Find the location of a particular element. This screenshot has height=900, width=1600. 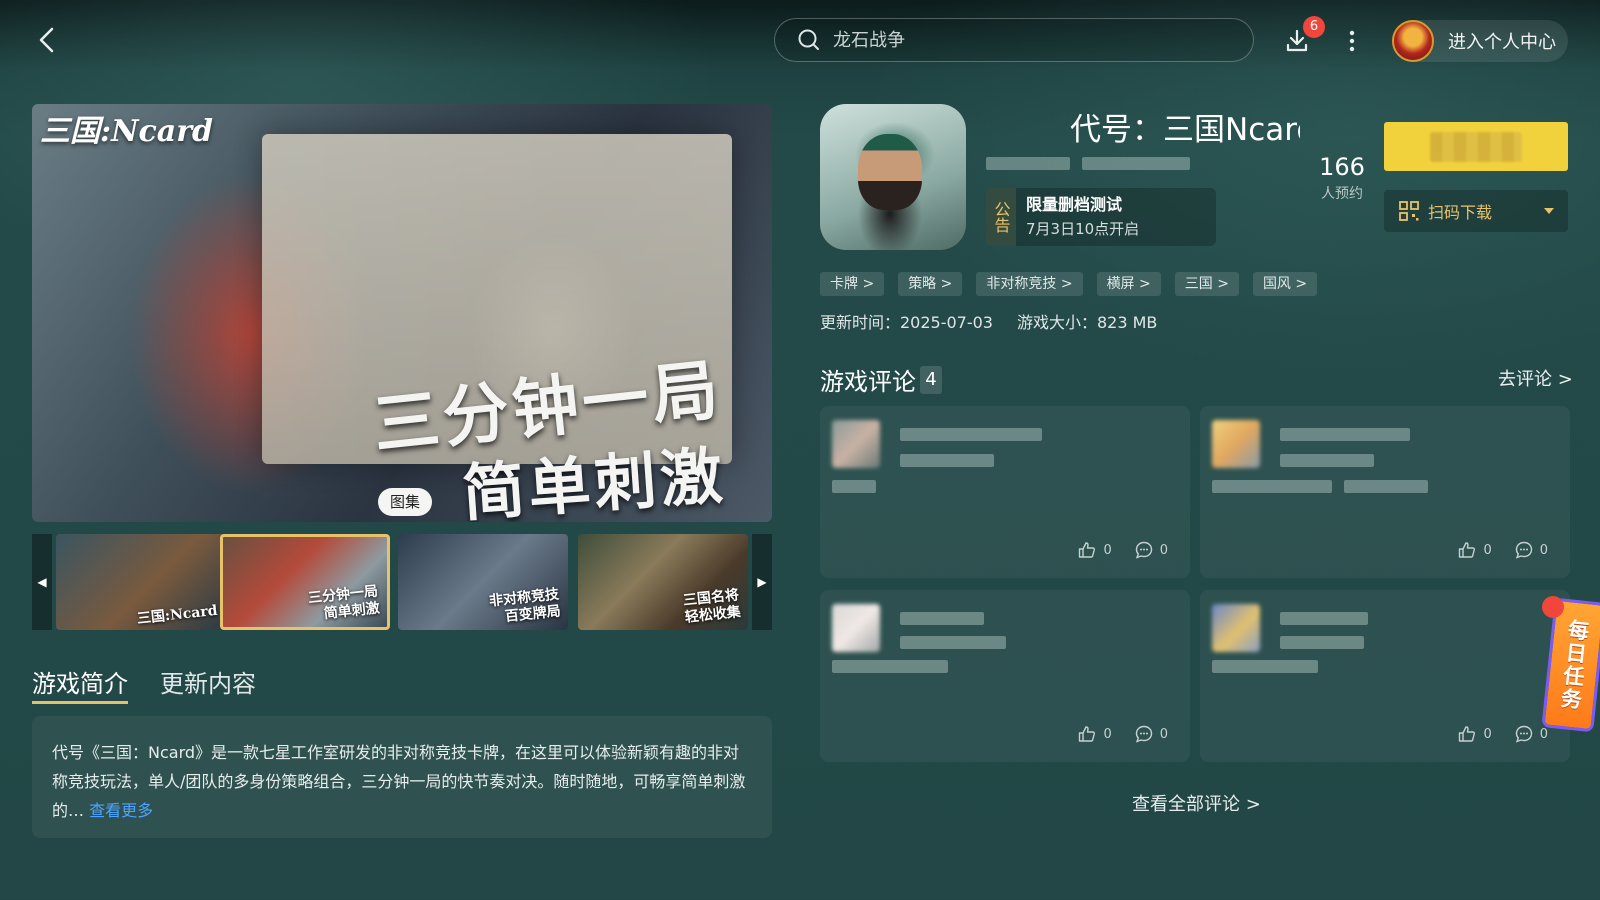

download-count-badge: 6 is located at coordinates (1314, 27).